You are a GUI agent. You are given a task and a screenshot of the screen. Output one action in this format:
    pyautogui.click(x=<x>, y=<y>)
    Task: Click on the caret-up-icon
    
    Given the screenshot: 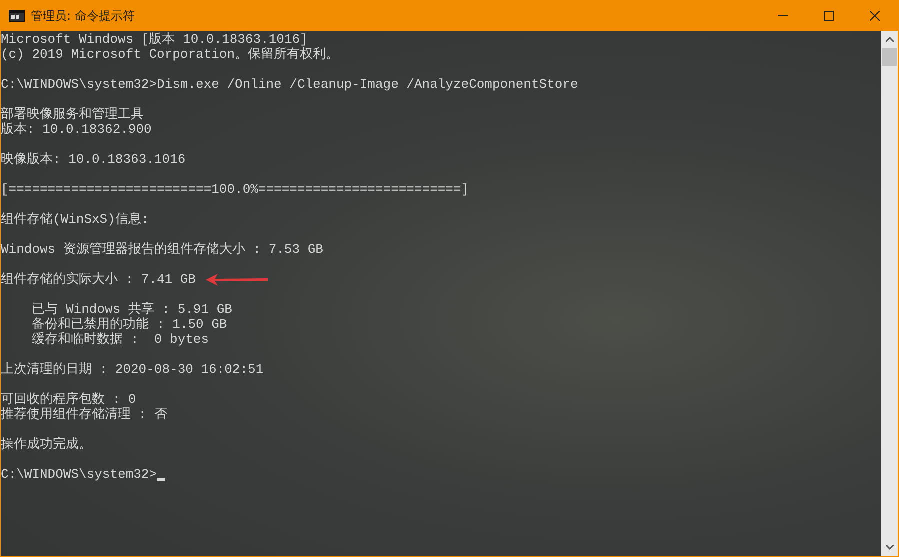 What is the action you would take?
    pyautogui.click(x=890, y=39)
    